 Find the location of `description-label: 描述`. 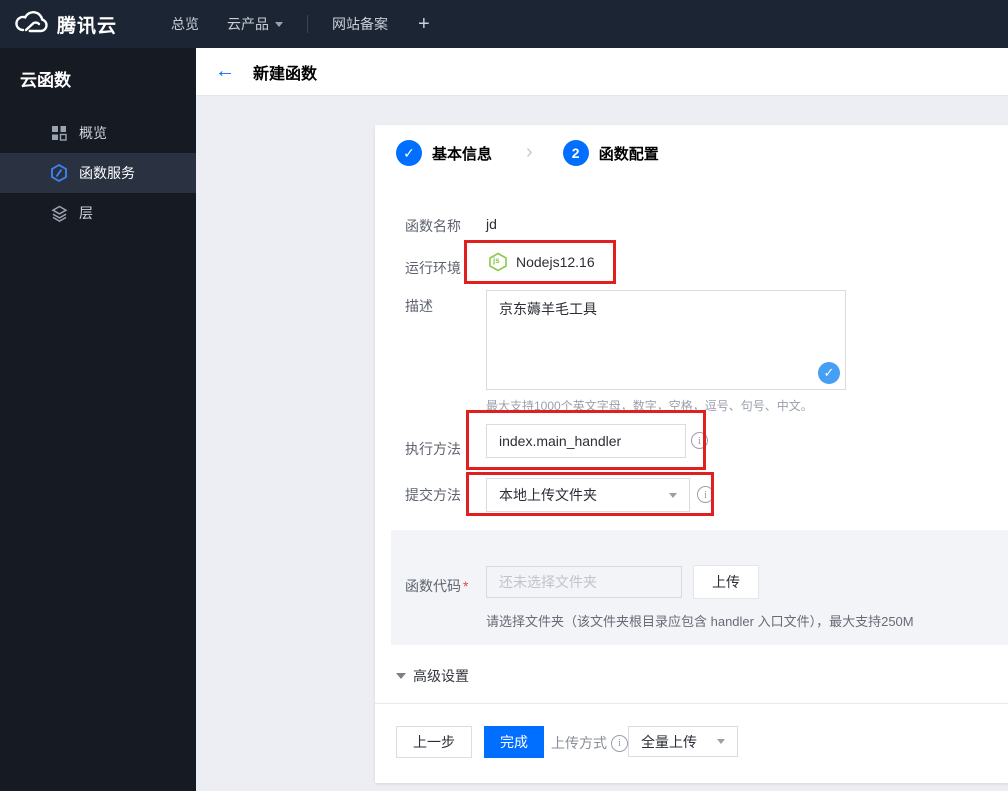

description-label: 描述 is located at coordinates (419, 306).